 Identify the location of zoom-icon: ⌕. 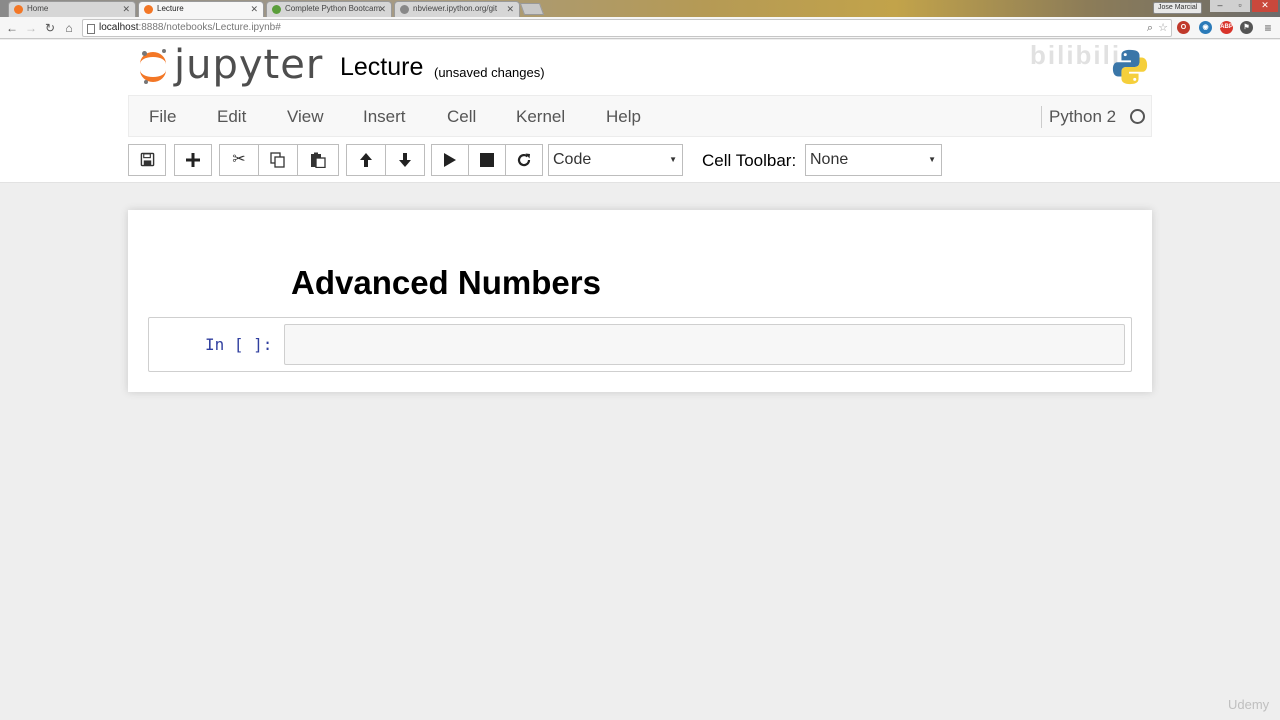
(1150, 28).